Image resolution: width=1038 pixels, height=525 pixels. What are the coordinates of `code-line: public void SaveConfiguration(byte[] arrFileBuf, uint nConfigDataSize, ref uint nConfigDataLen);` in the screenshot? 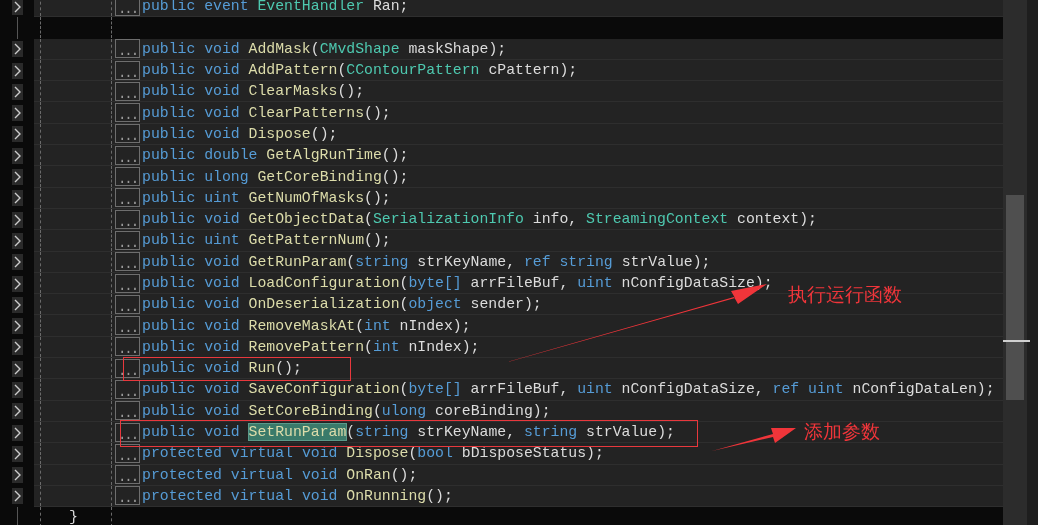 It's located at (568, 389).